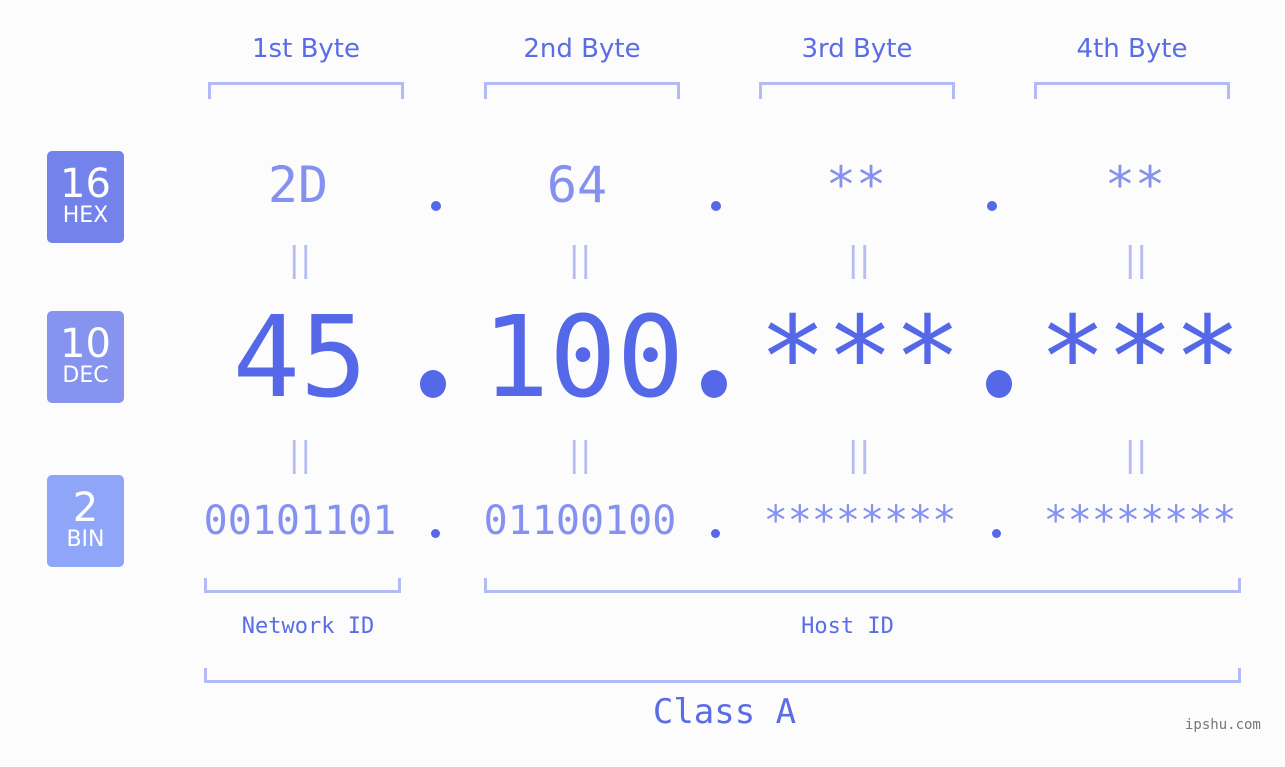 Image resolution: width=1285 pixels, height=767 pixels. Describe the element at coordinates (722, 675) in the screenshot. I see `class-bracket` at that location.